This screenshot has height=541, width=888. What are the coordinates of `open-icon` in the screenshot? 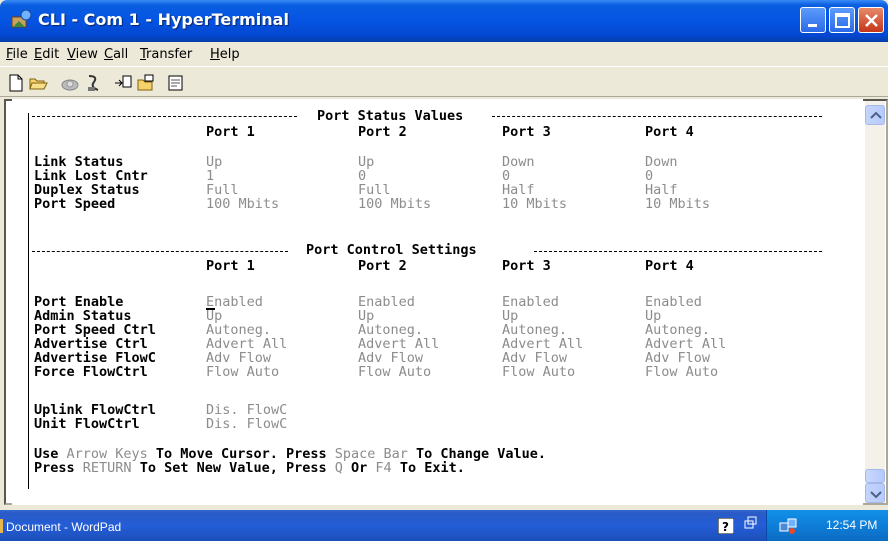 It's located at (38, 83).